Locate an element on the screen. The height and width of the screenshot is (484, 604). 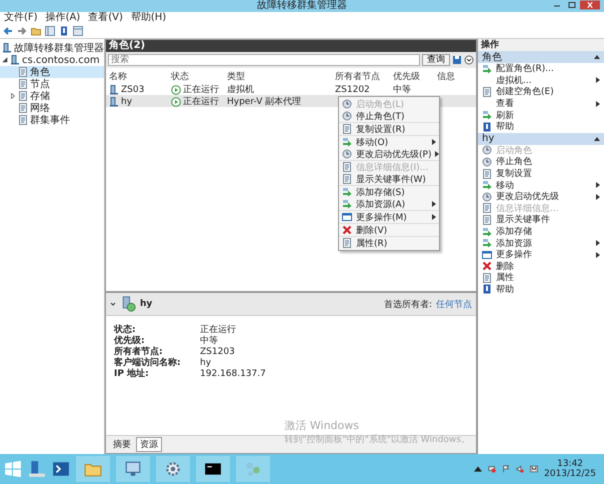
clock-date: 2013/12/25 is located at coordinates (570, 474).